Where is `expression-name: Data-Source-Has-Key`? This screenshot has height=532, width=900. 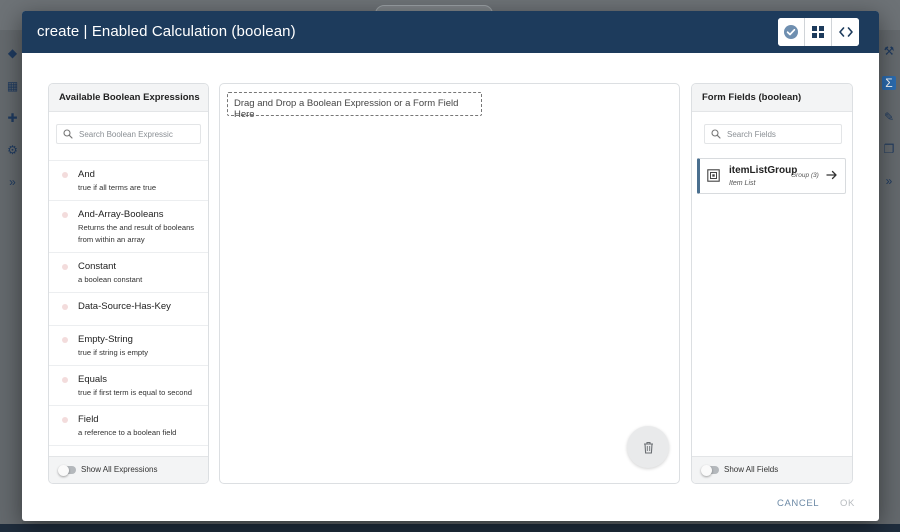 expression-name: Data-Source-Has-Key is located at coordinates (124, 306).